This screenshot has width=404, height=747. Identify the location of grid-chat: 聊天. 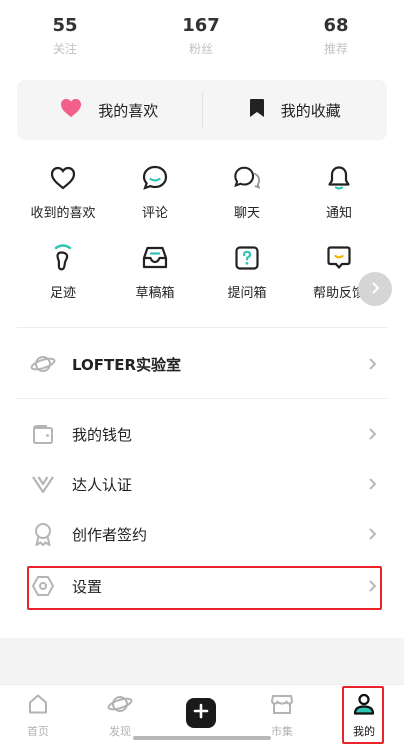
(247, 204).